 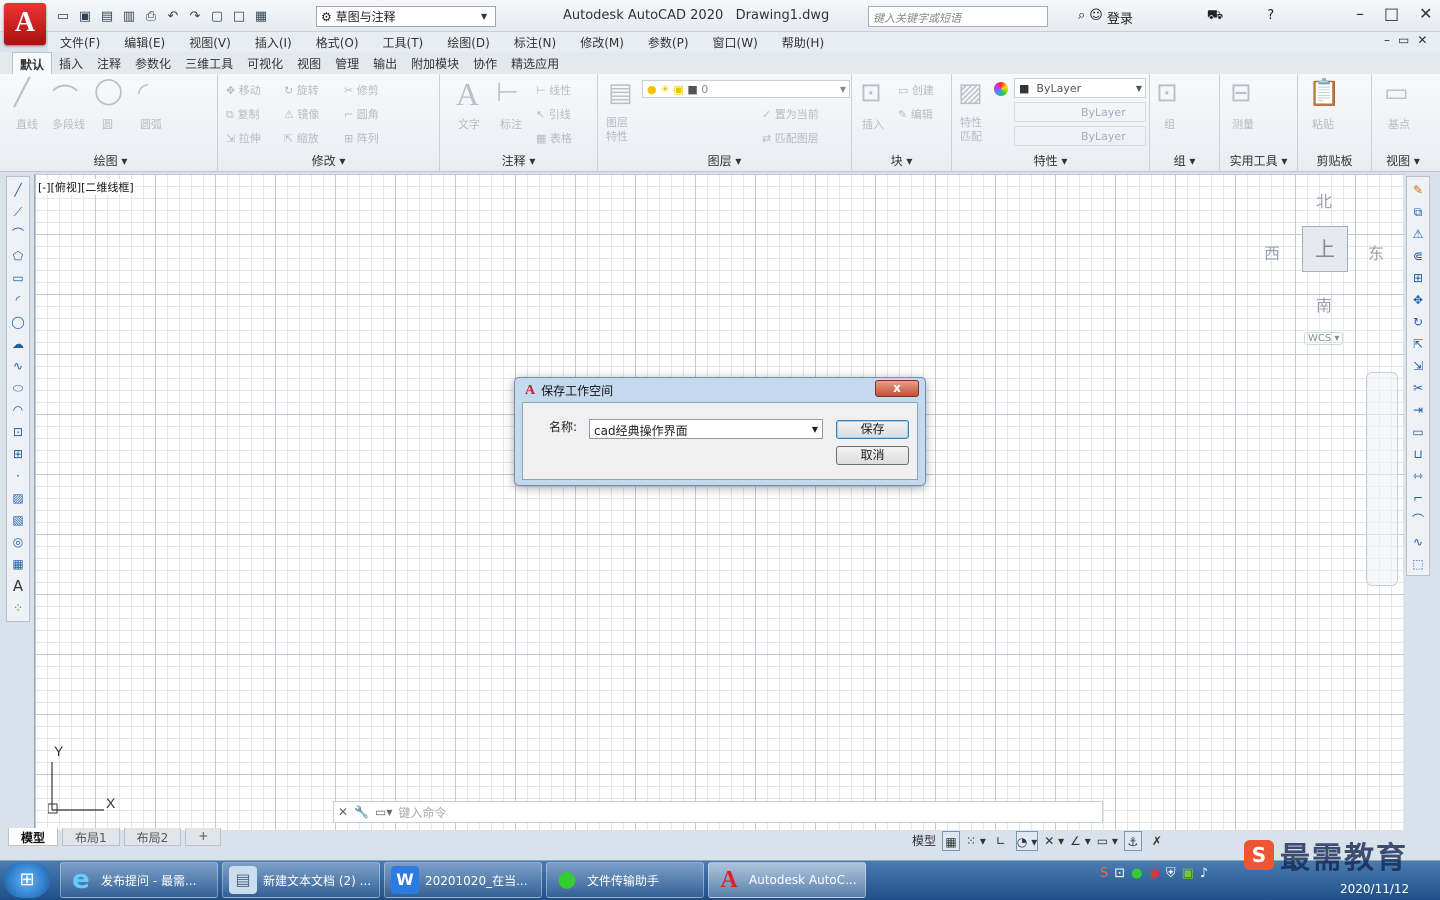 What do you see at coordinates (152, 837) in the screenshot?
I see `layout-tab-2: 布局2` at bounding box center [152, 837].